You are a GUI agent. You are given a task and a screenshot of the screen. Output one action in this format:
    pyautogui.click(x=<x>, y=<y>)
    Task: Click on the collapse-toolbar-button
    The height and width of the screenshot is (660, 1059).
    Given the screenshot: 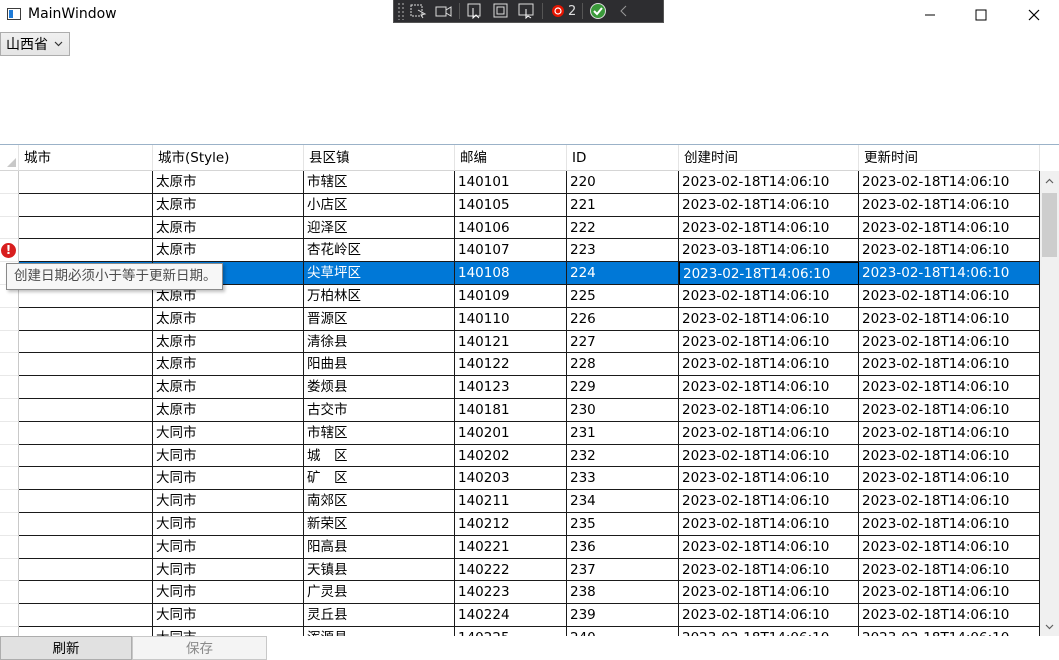 What is the action you would take?
    pyautogui.click(x=624, y=11)
    